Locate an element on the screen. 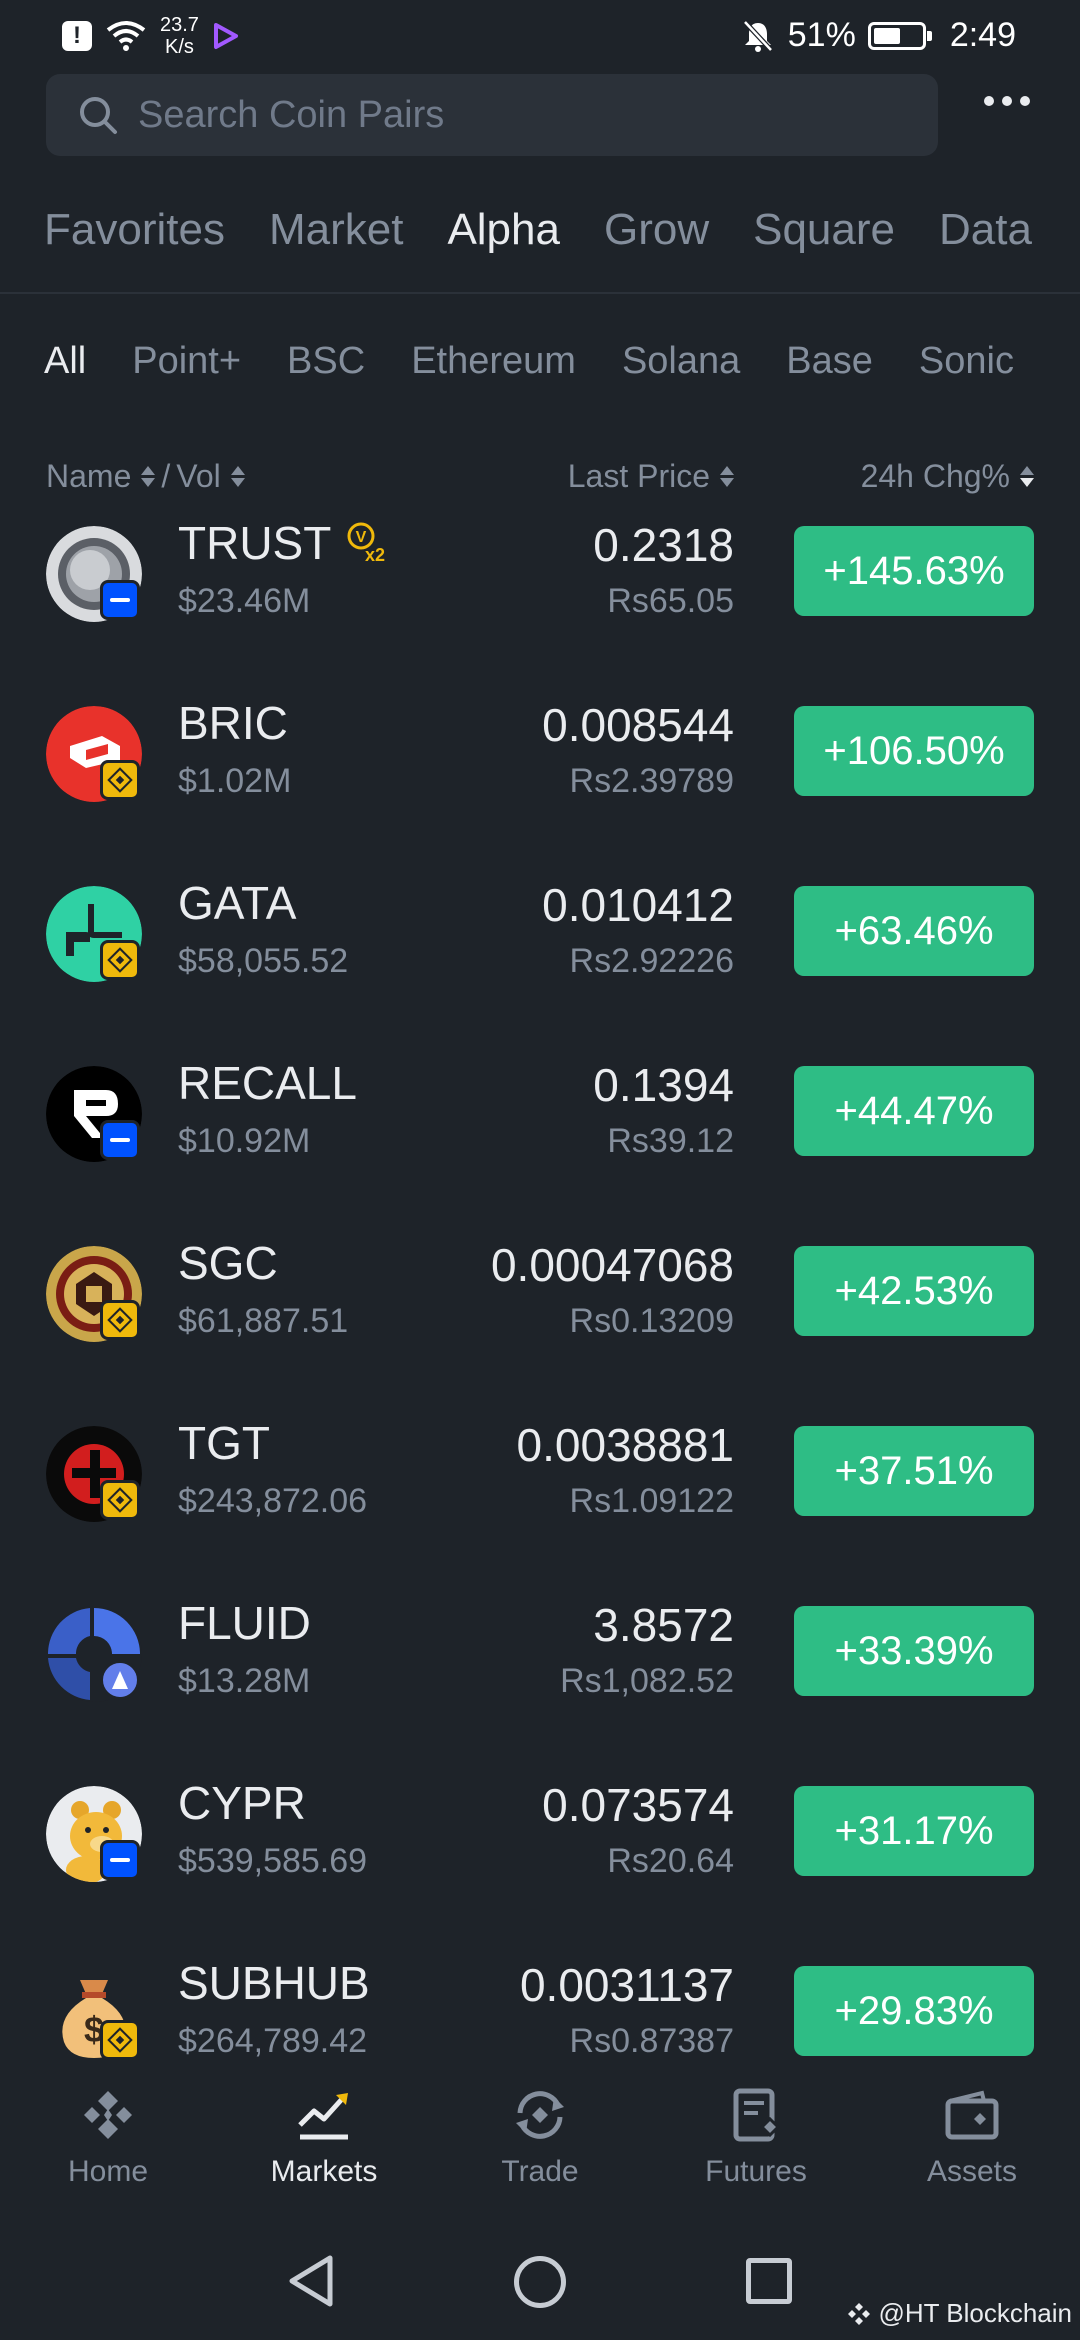 Image resolution: width=1080 pixels, height=2340 pixels. change-badge: +37.51% is located at coordinates (914, 1471).